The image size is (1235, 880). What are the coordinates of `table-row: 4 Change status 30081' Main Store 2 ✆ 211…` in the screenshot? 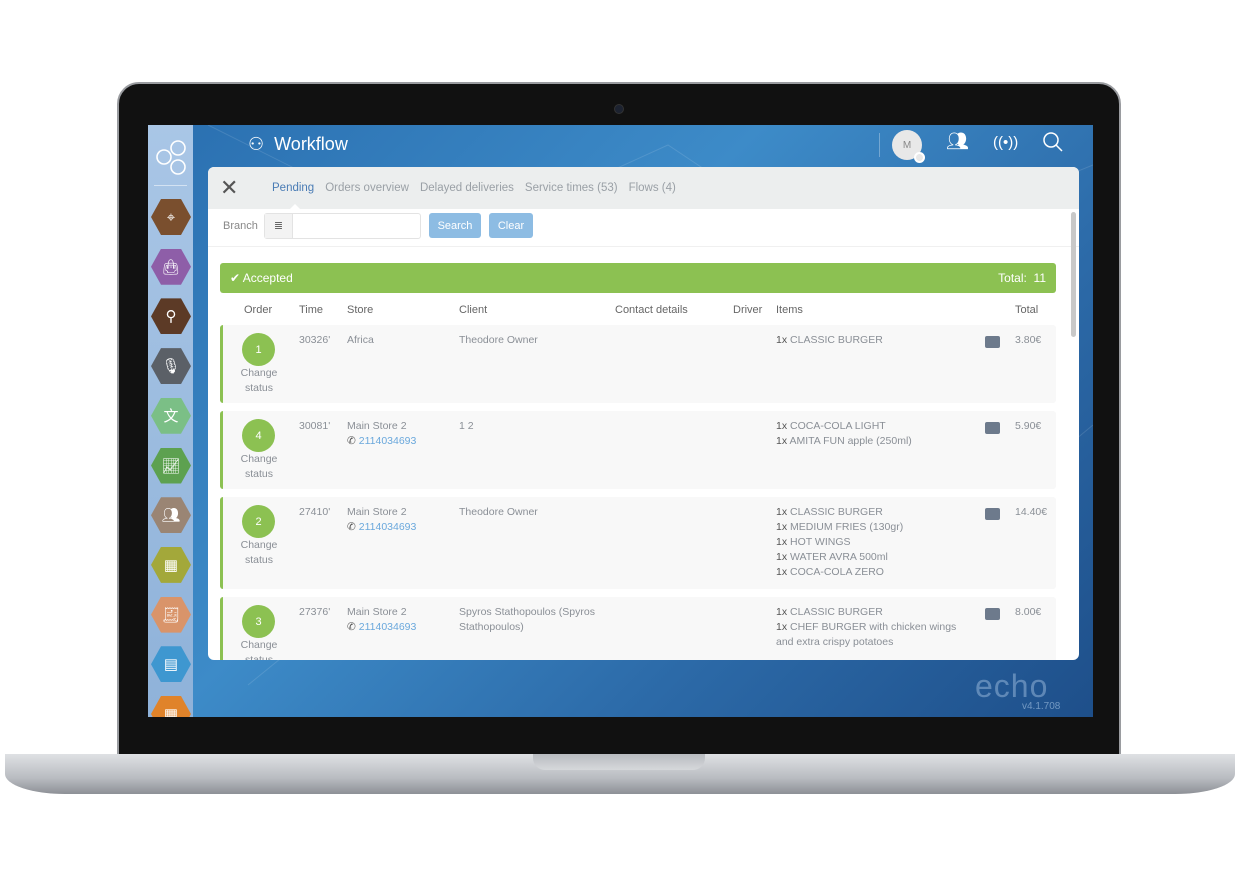 It's located at (638, 450).